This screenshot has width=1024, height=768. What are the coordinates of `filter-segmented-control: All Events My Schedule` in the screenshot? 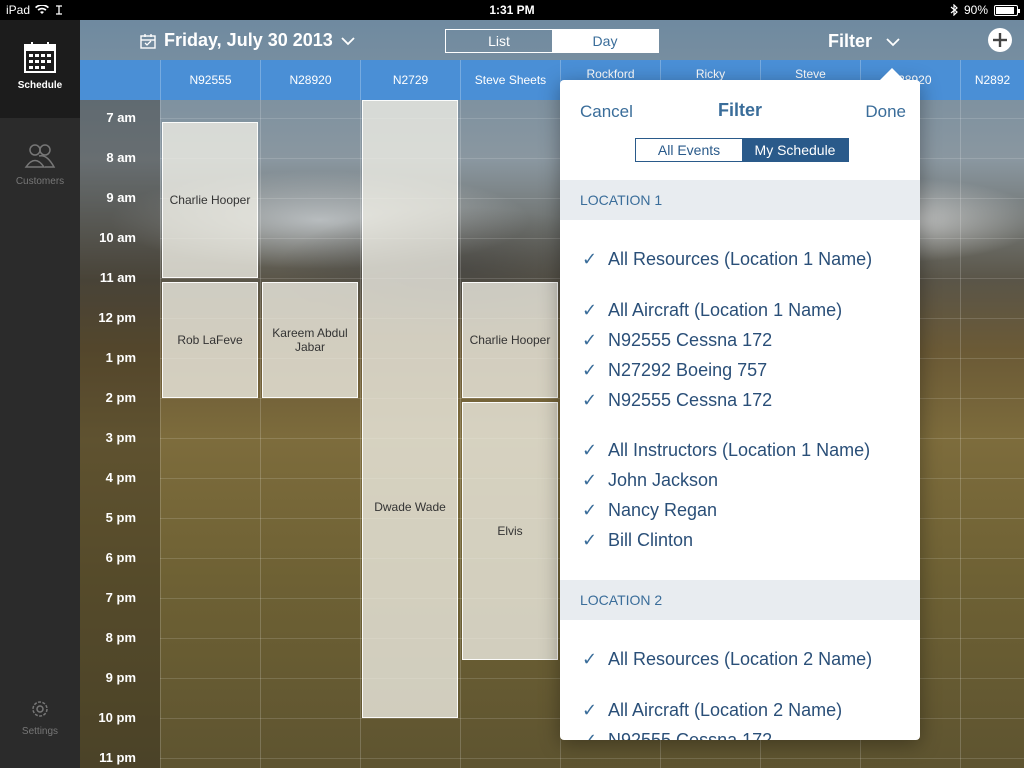 It's located at (742, 150).